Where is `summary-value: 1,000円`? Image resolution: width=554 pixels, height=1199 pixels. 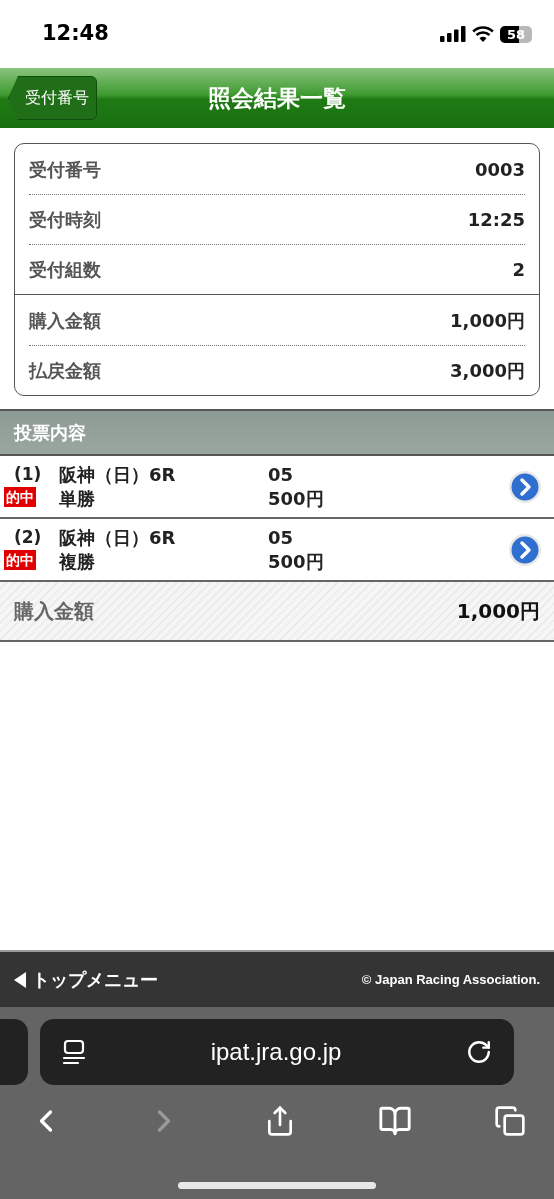 summary-value: 1,000円 is located at coordinates (487, 320).